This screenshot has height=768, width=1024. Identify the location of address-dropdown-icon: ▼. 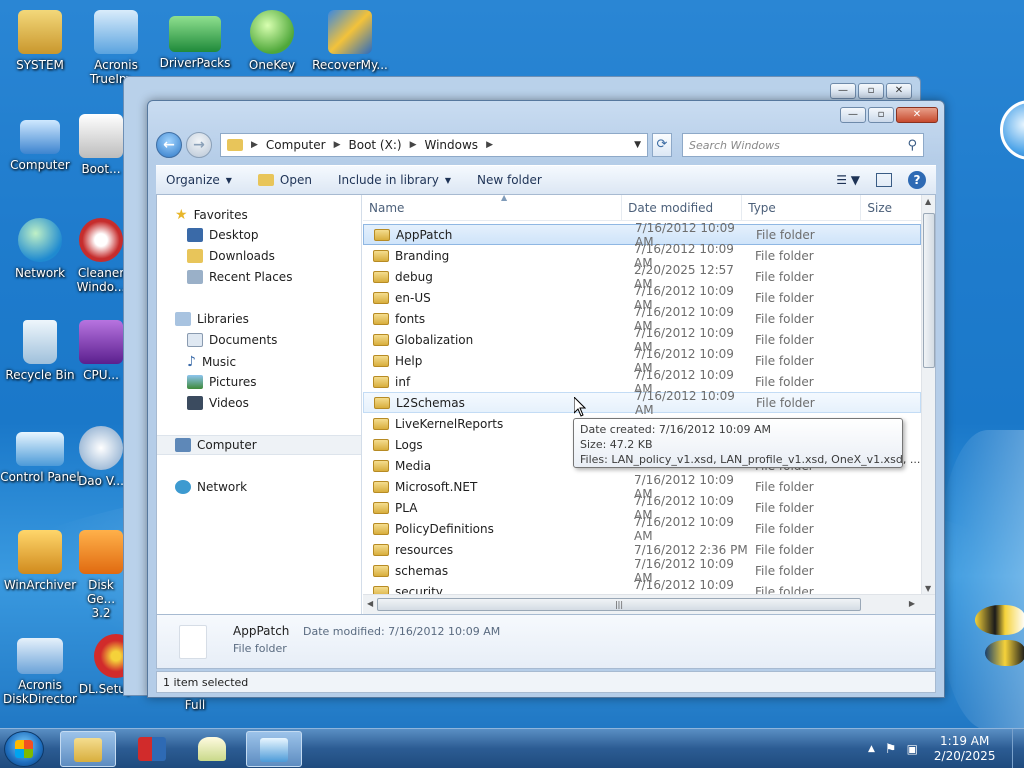
(637, 145).